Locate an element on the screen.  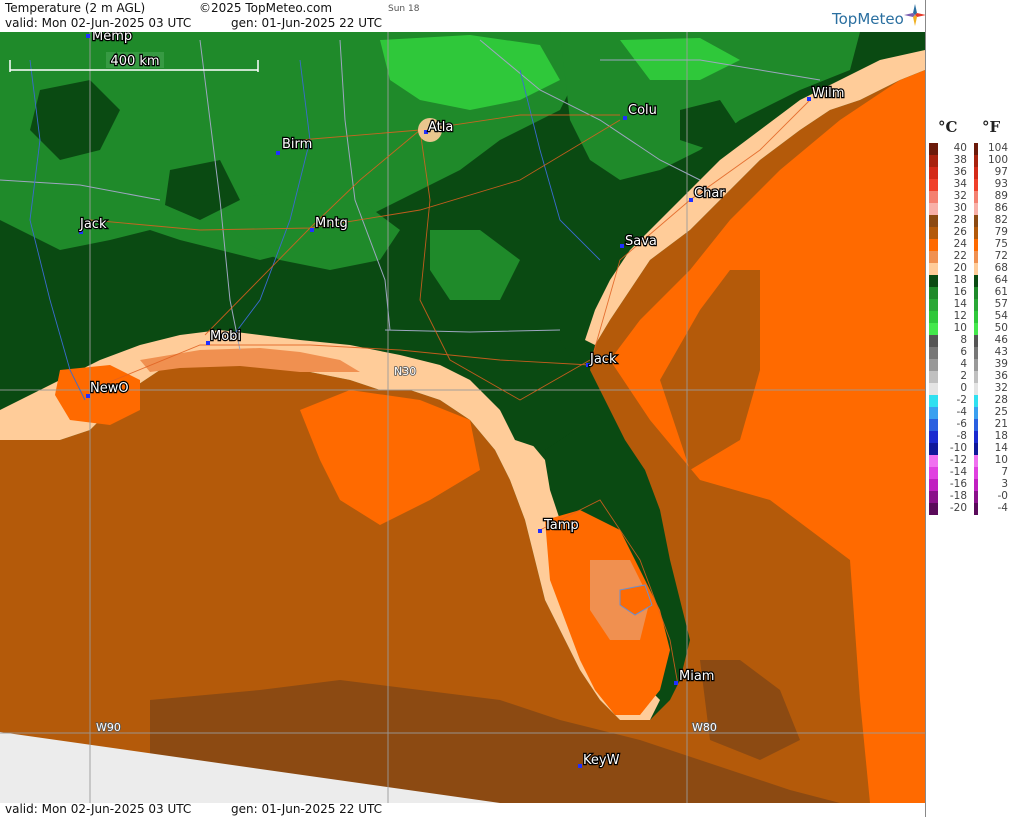
legend-fahrenheit-value: -4 is located at coordinates (1002, 508).